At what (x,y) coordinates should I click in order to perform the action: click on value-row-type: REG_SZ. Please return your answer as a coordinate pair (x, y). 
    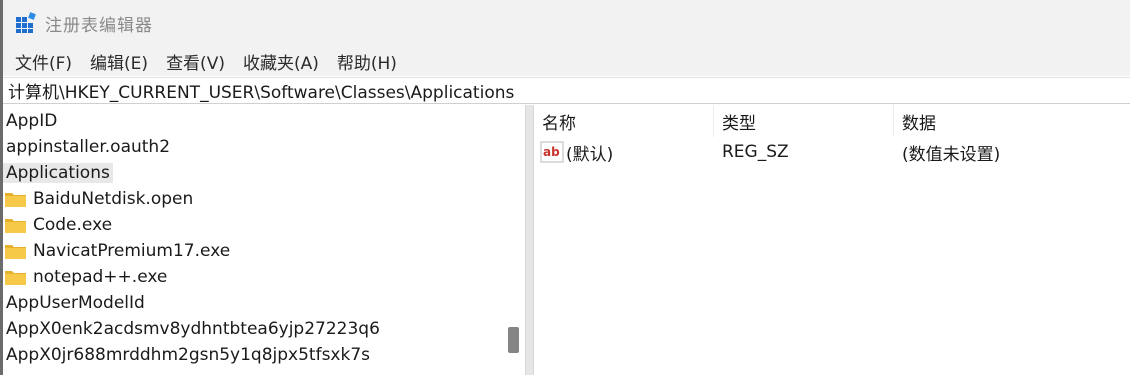
    Looking at the image, I should click on (755, 152).